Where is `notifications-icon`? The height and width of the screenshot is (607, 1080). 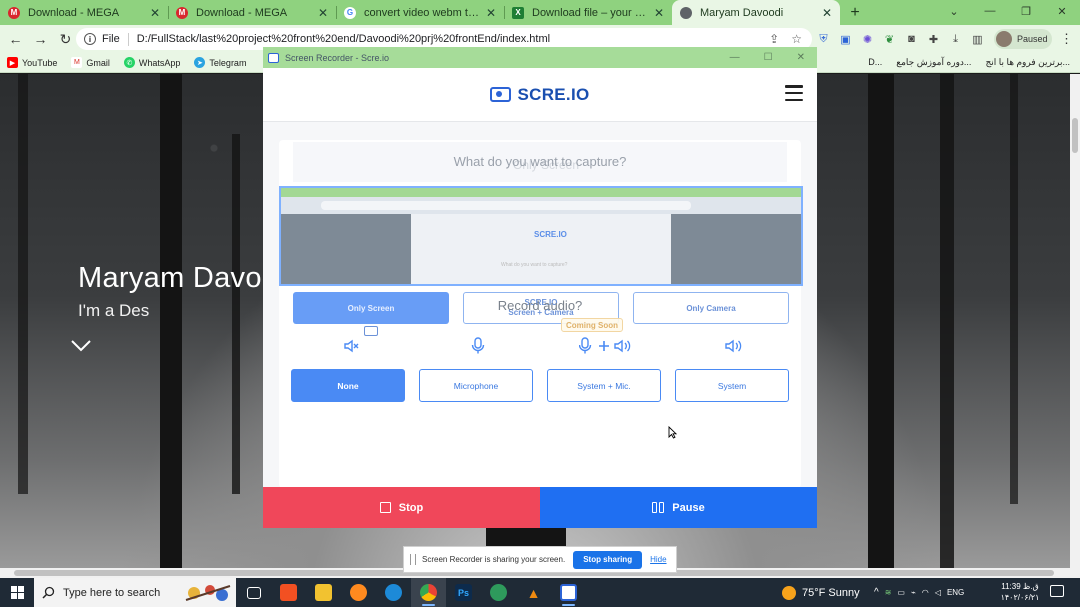 notifications-icon is located at coordinates (1057, 591).